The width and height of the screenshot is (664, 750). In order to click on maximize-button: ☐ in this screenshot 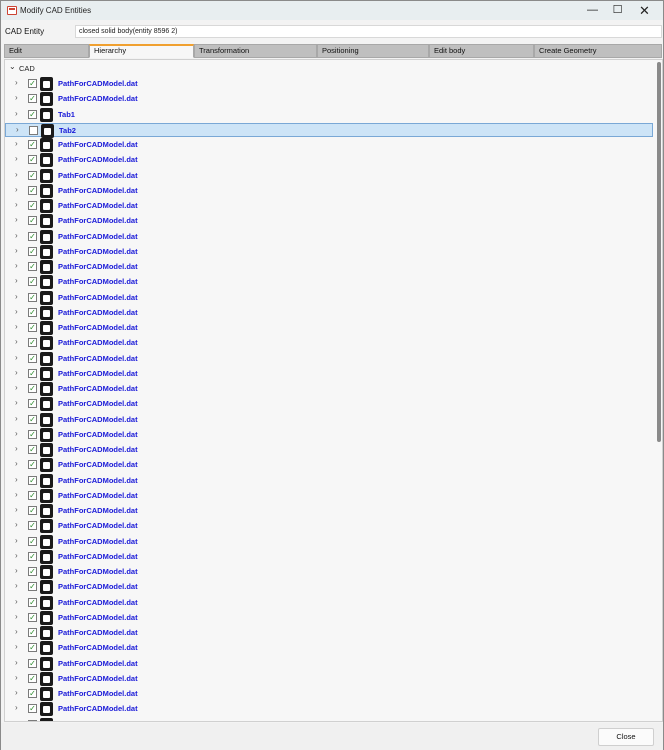, I will do `click(617, 10)`.